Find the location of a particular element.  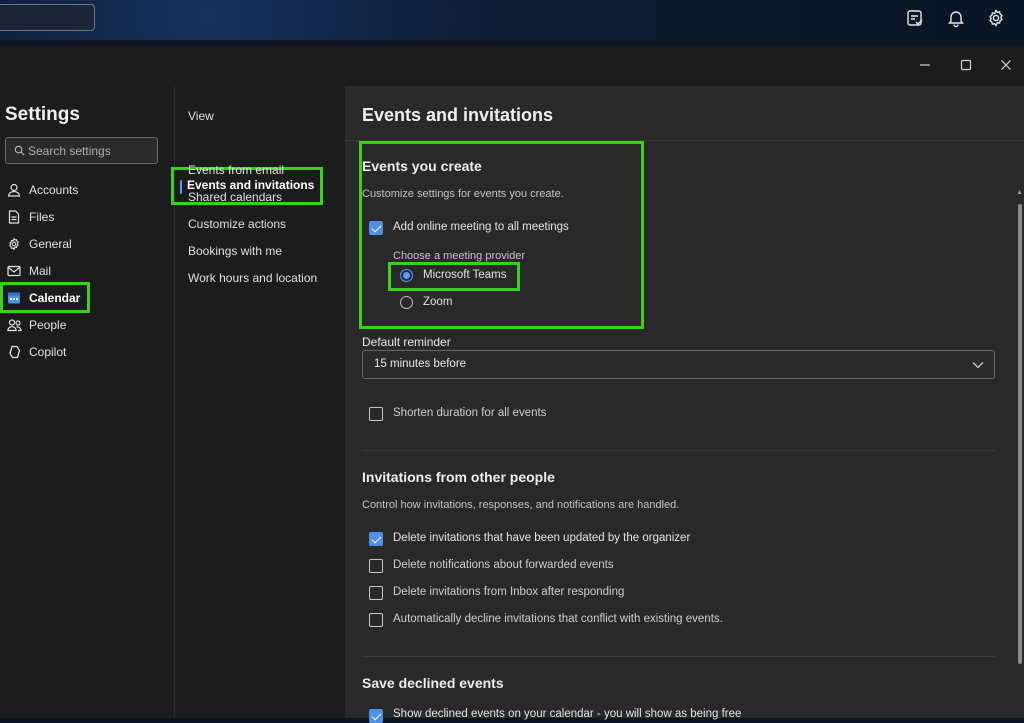

subnav-item-view: View is located at coordinates (201, 116).